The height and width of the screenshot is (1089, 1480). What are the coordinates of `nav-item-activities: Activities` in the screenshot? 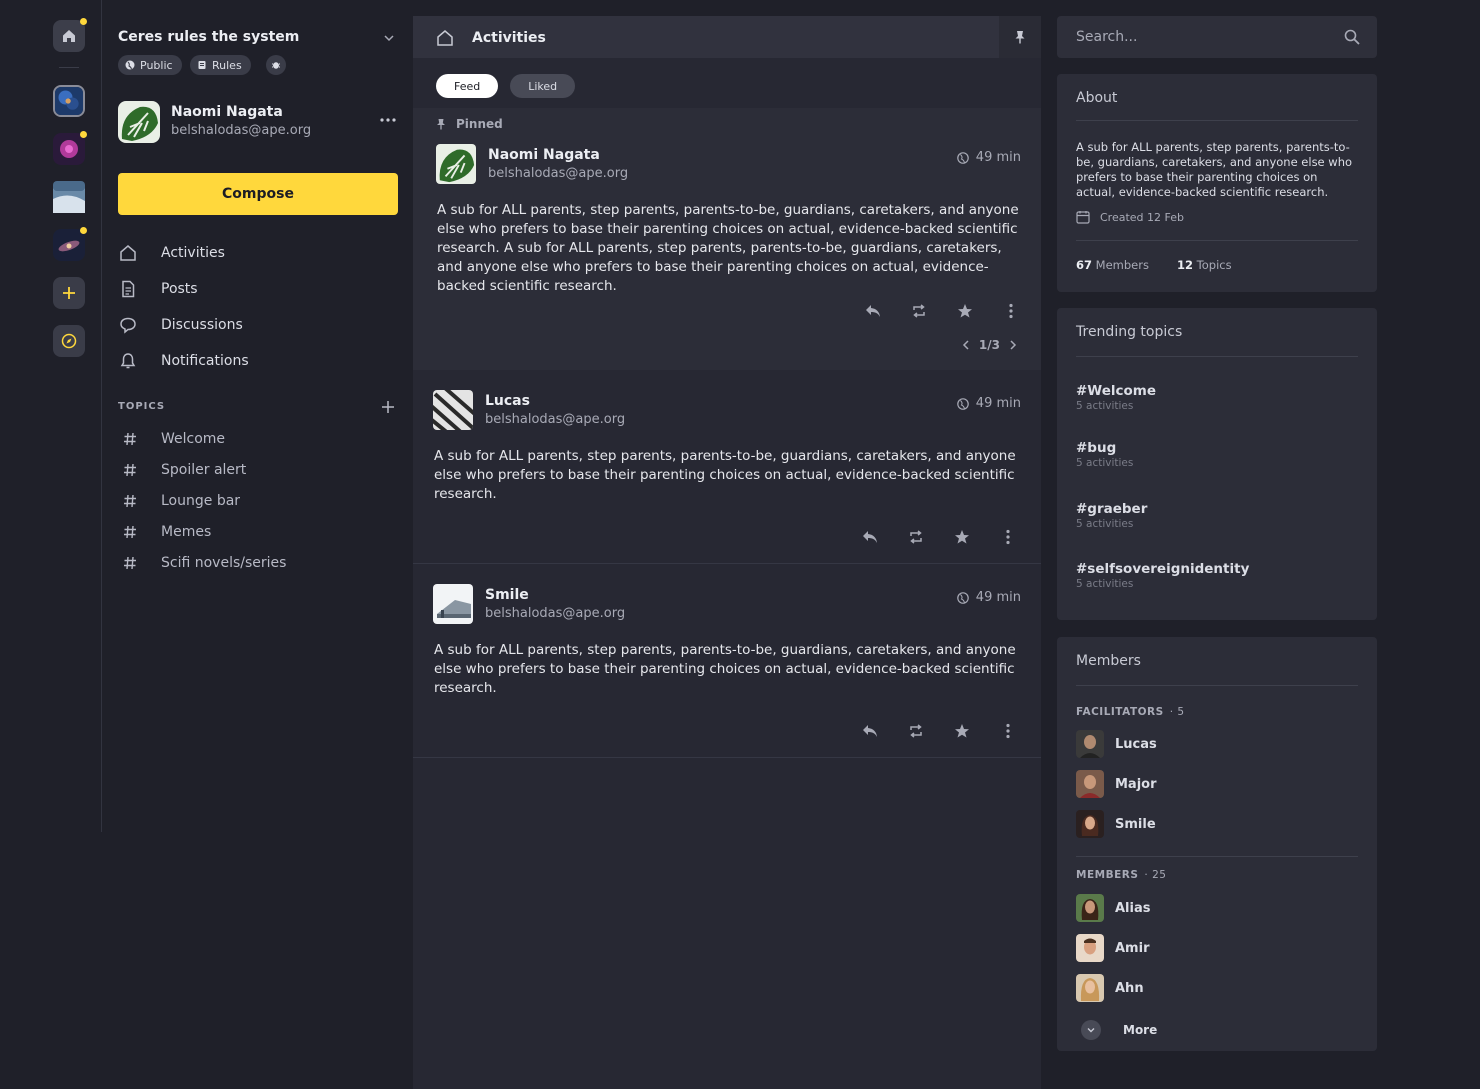 It's located at (258, 253).